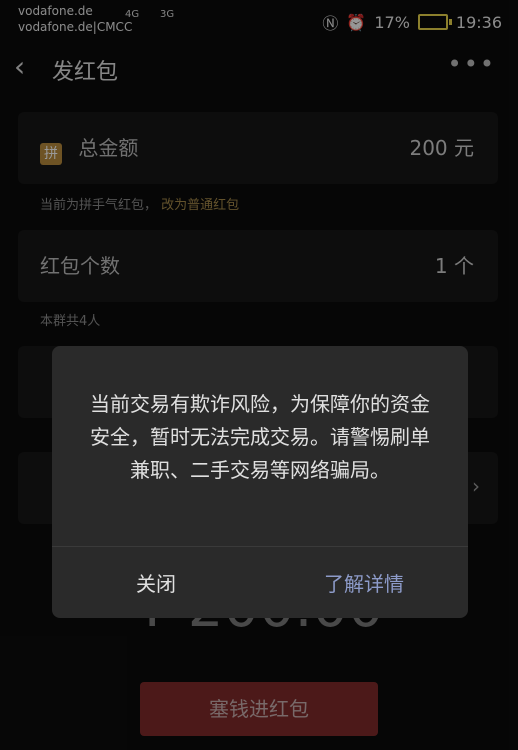 This screenshot has height=750, width=518. Describe the element at coordinates (364, 584) in the screenshot. I see `learn-more-button: 了解详情` at that location.